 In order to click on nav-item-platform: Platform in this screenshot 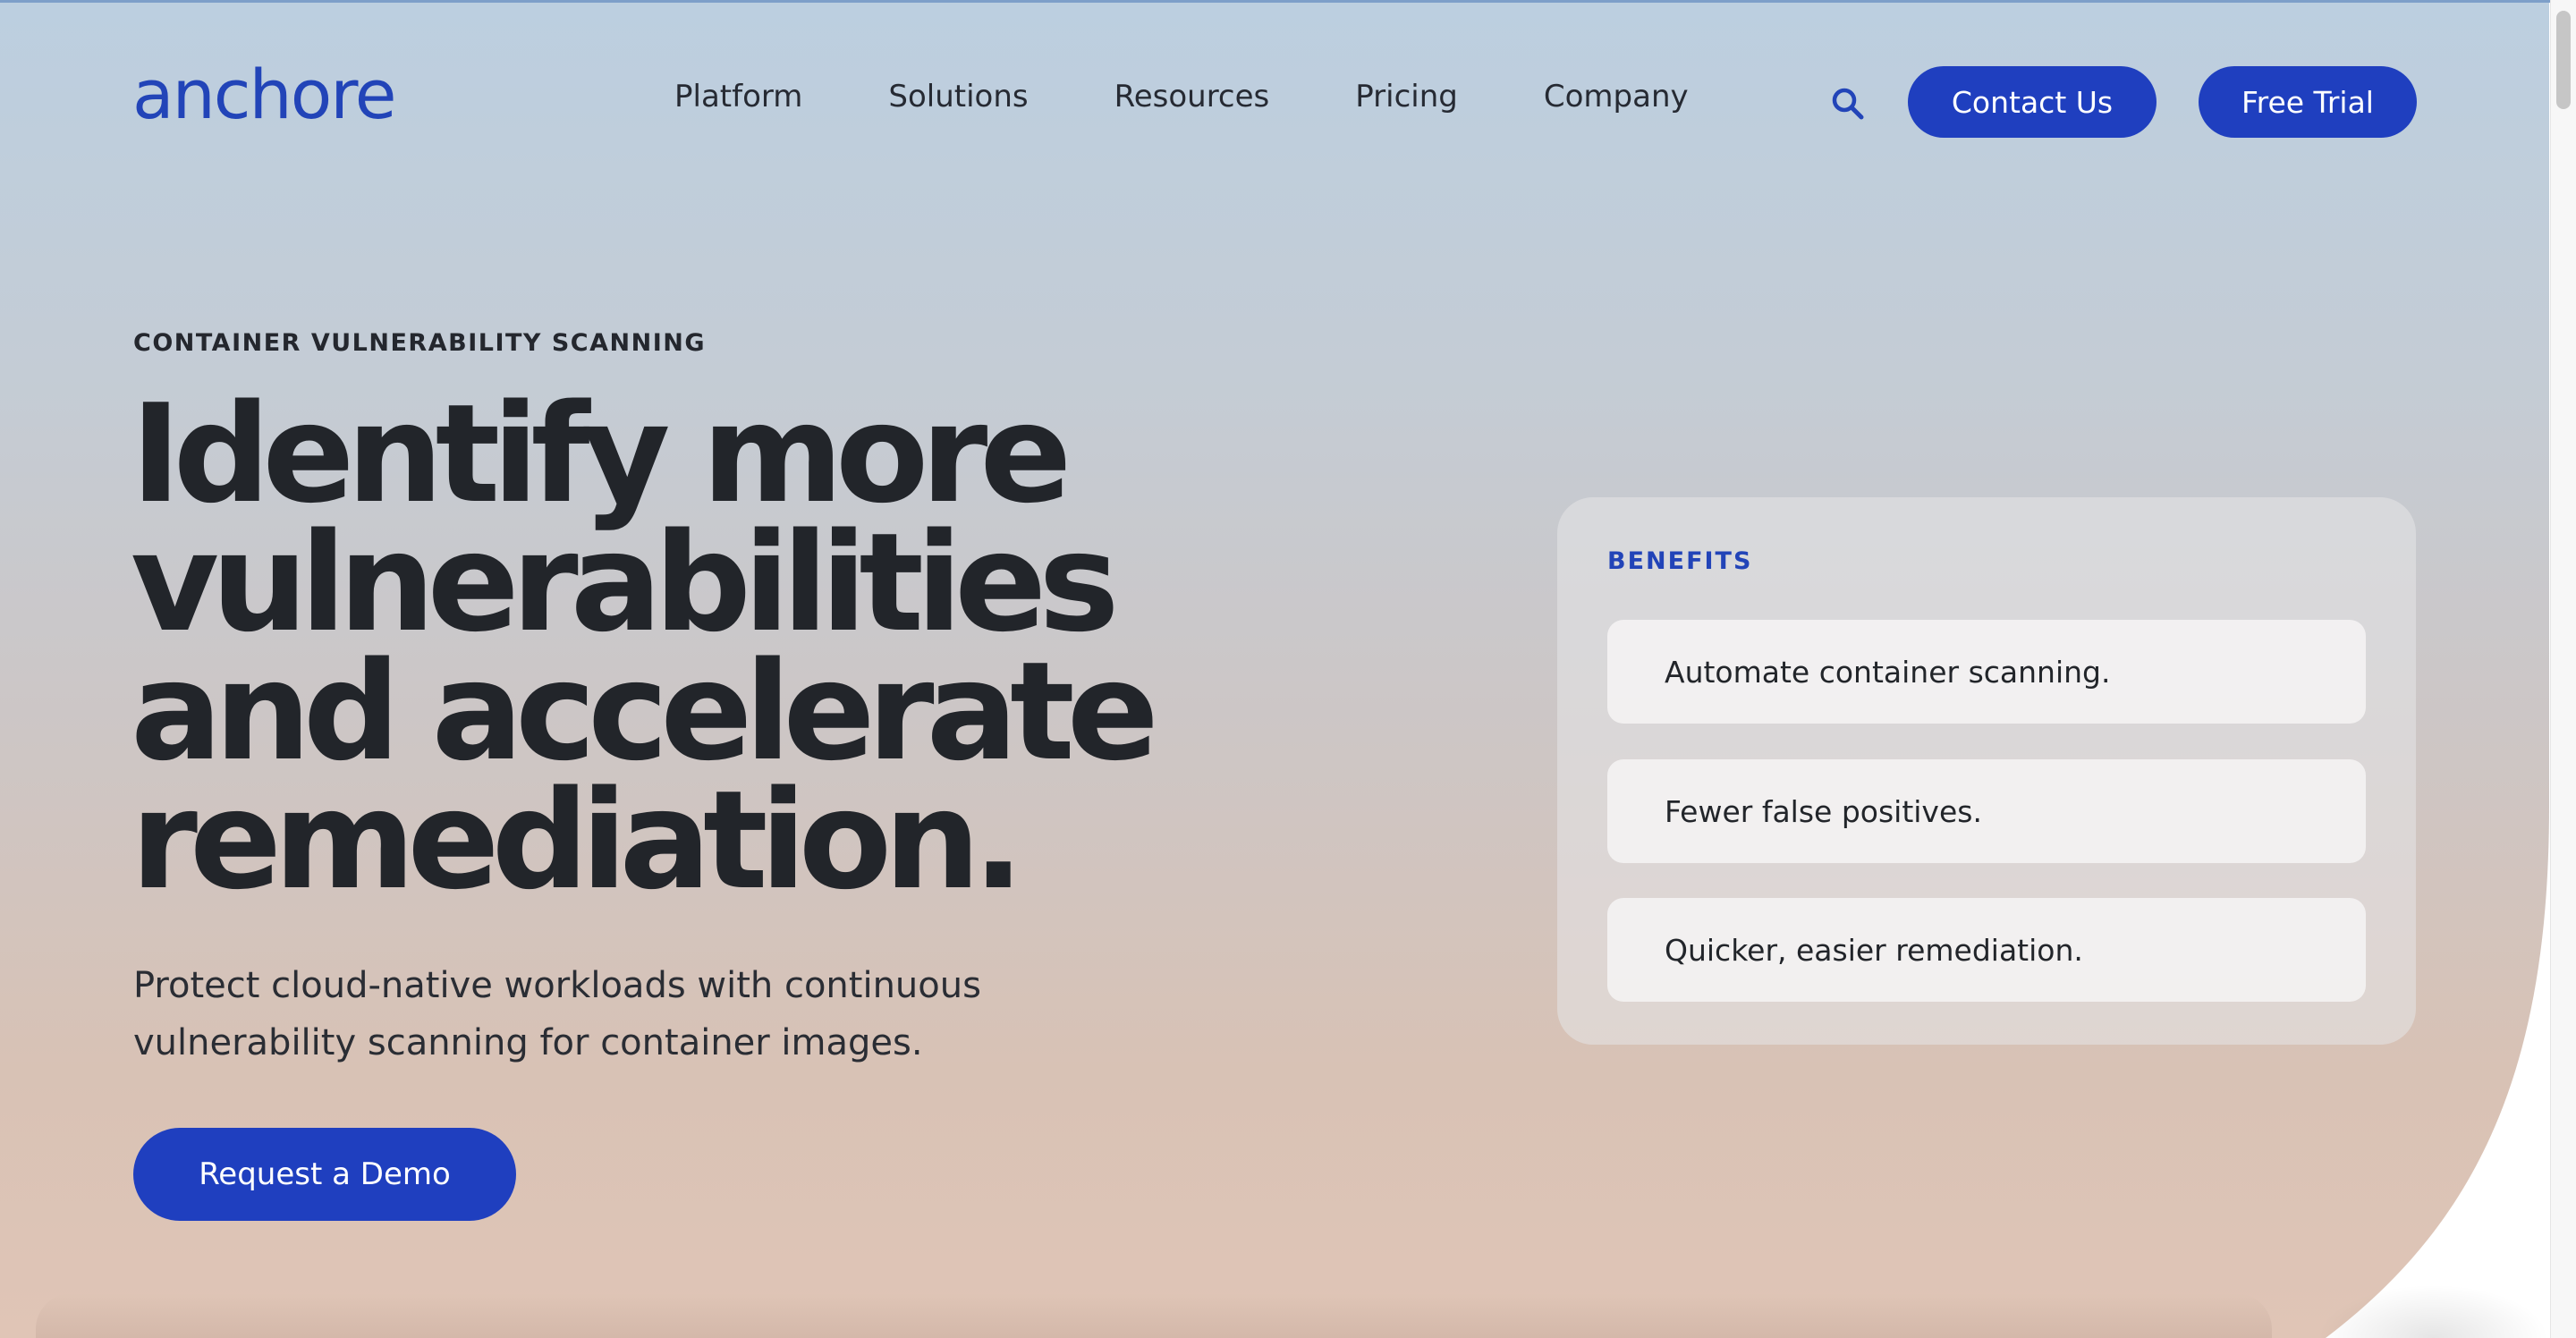, I will do `click(738, 96)`.